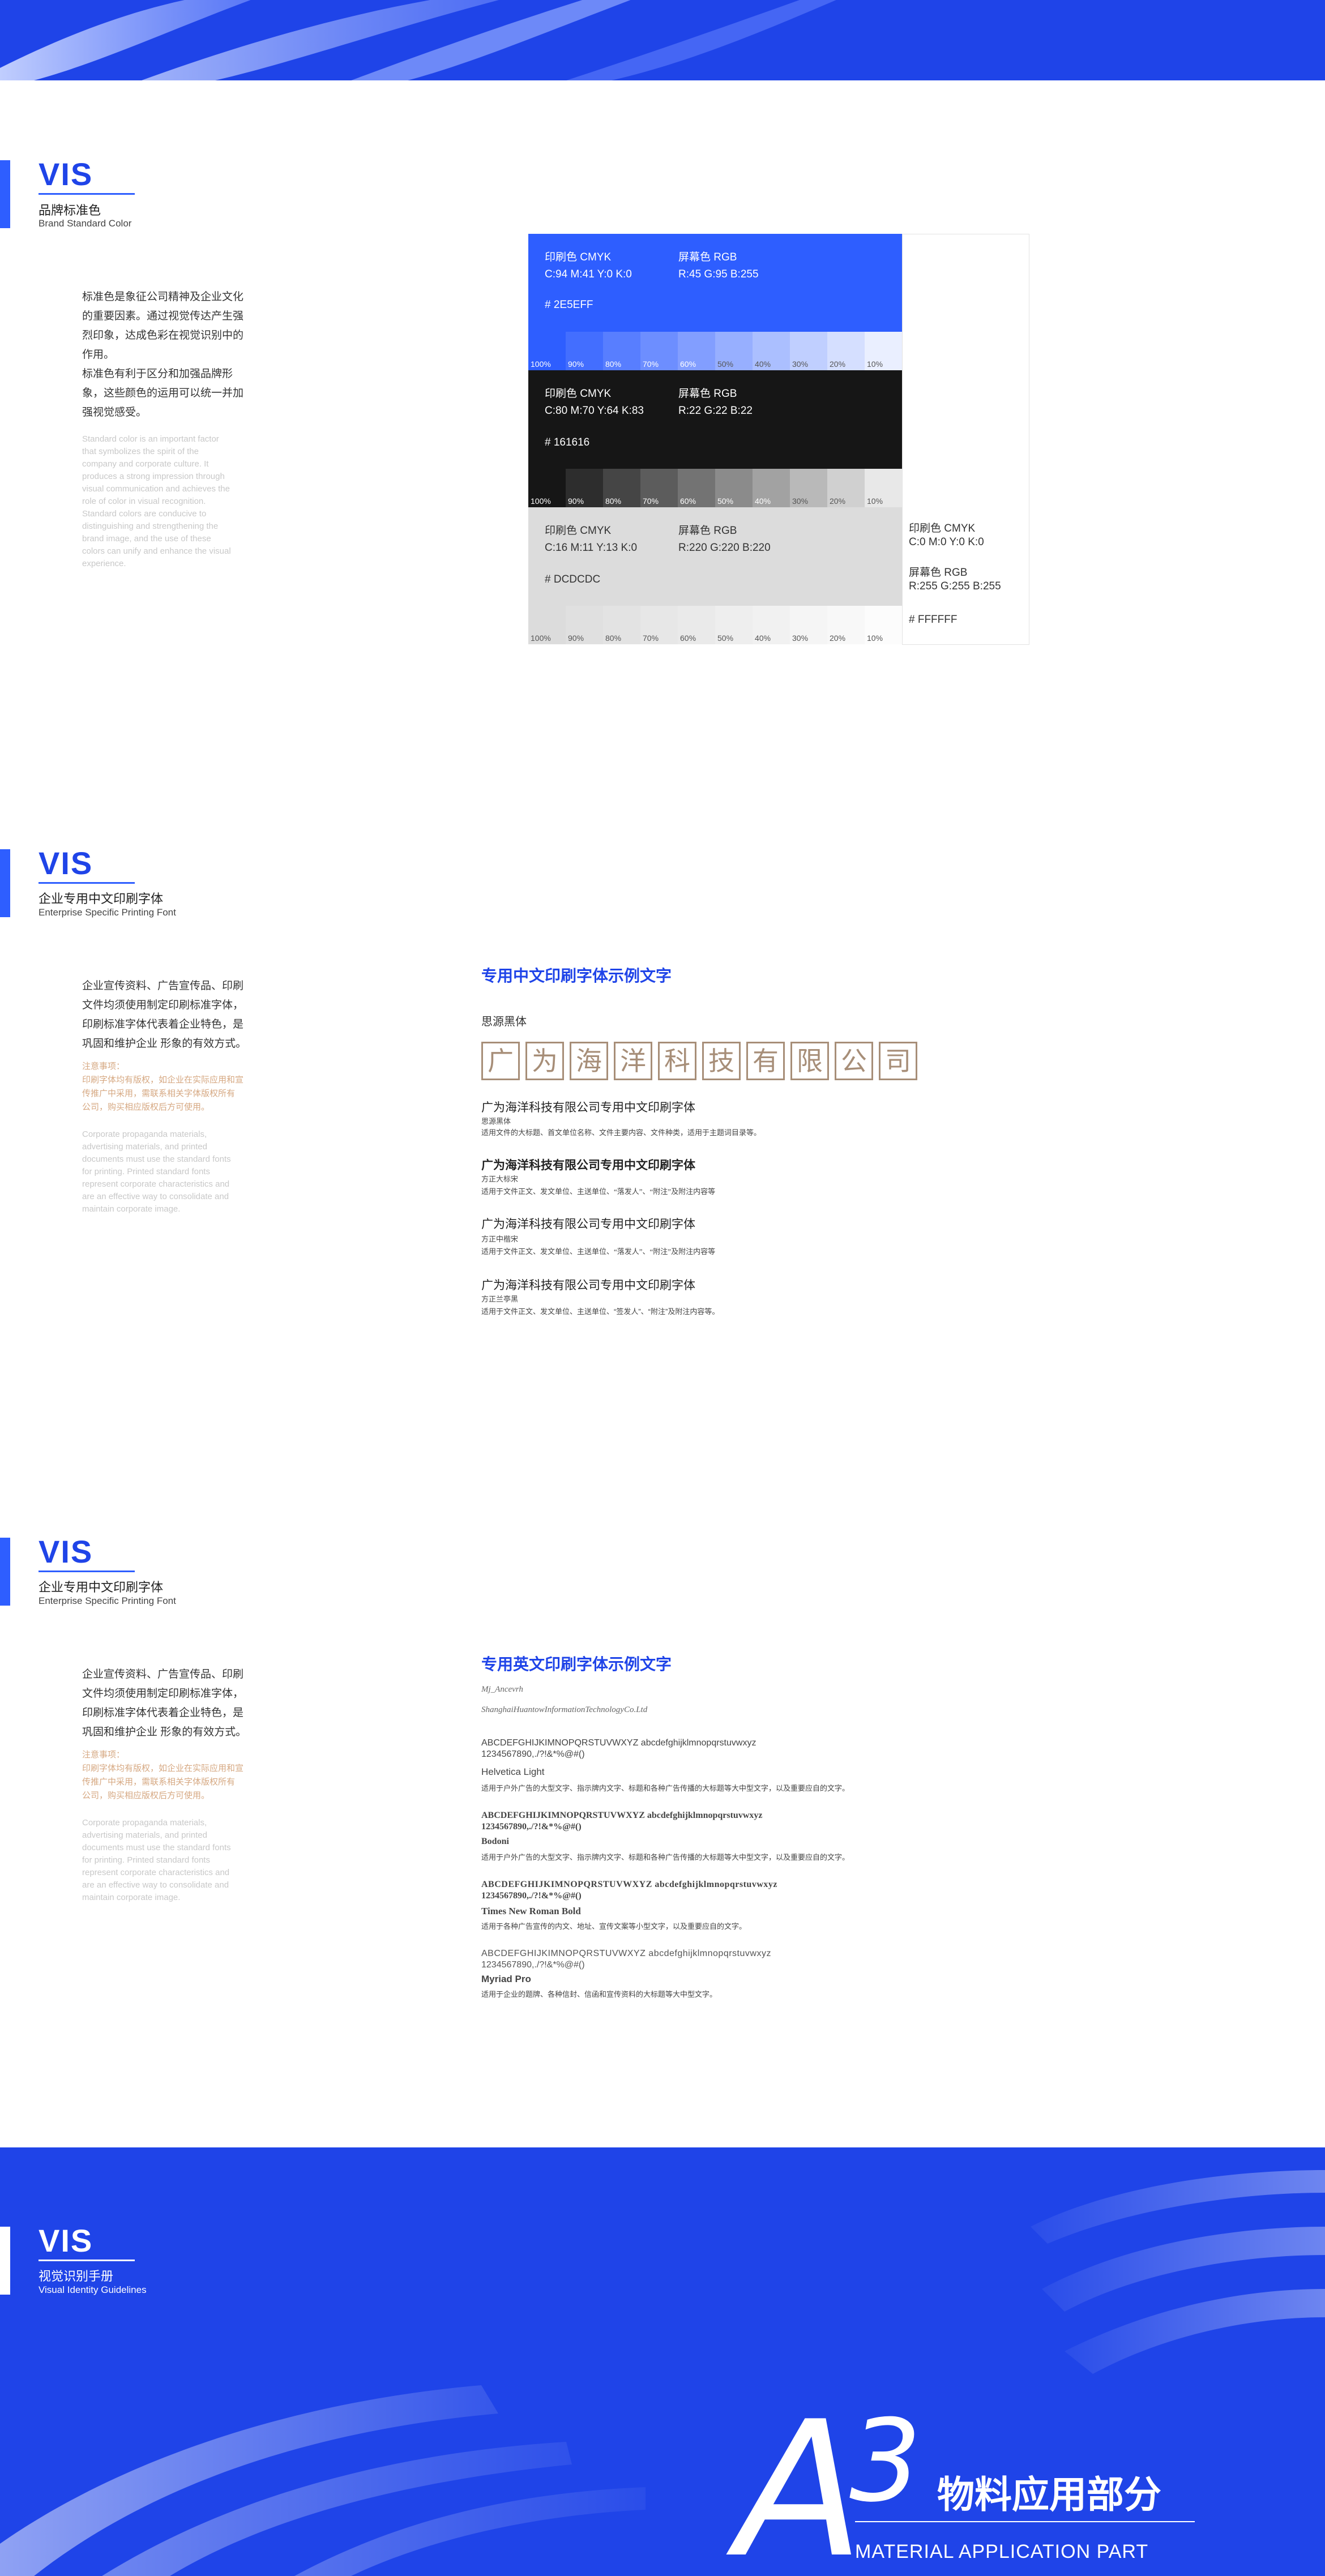  I want to click on char-box: 洋, so click(633, 1061).